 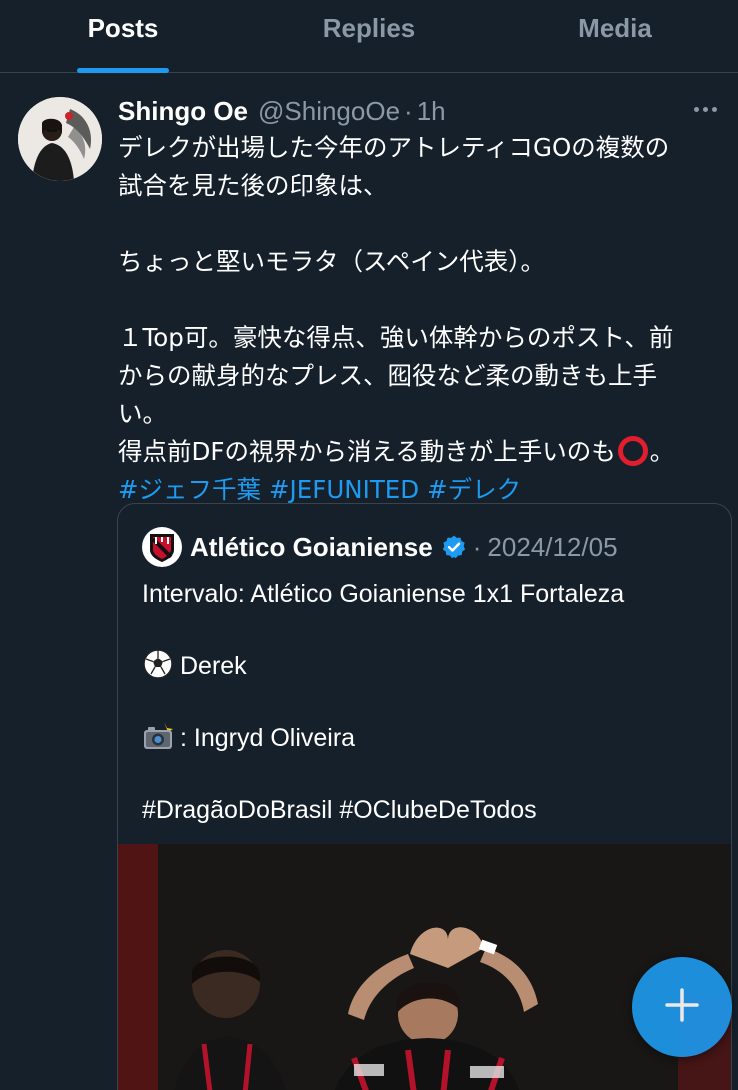 What do you see at coordinates (60, 139) in the screenshot?
I see `author-avatar` at bounding box center [60, 139].